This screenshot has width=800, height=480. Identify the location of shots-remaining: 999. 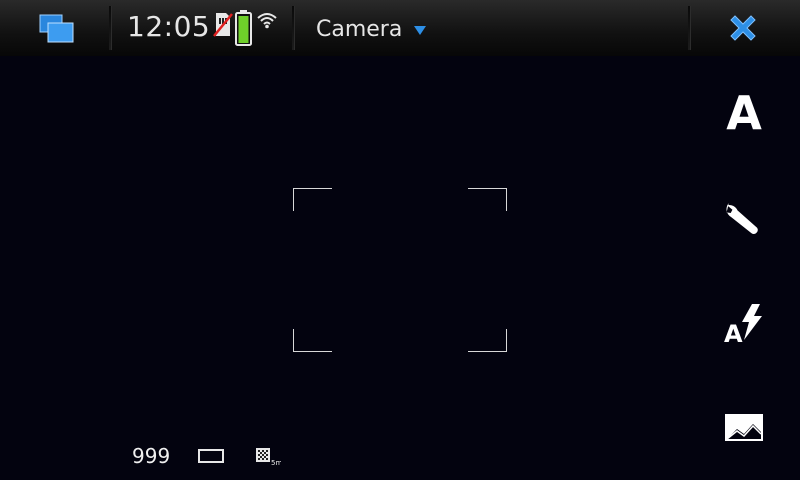
(151, 456).